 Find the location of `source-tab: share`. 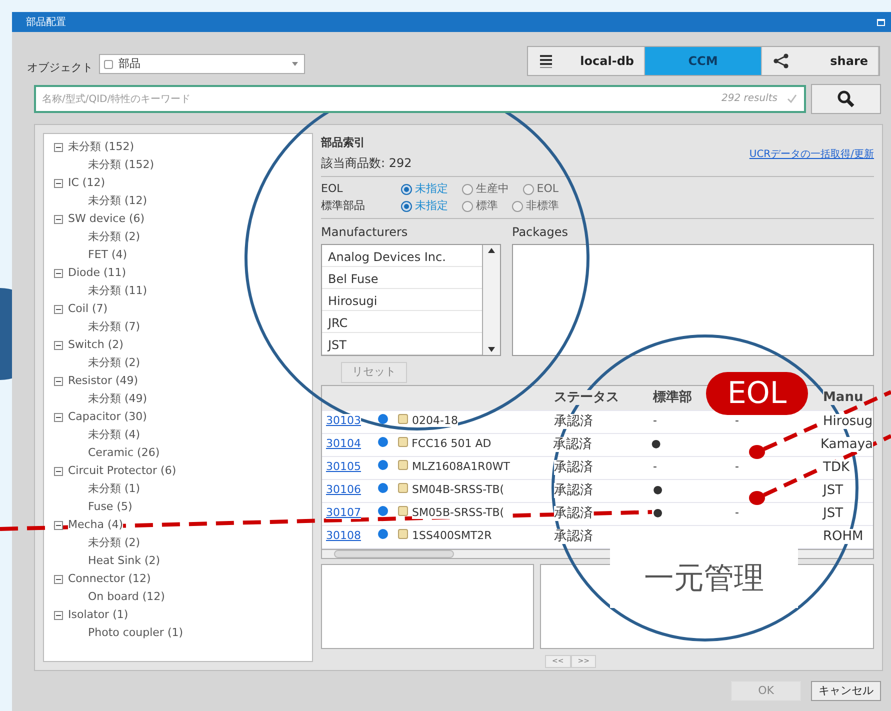

source-tab: share is located at coordinates (820, 61).